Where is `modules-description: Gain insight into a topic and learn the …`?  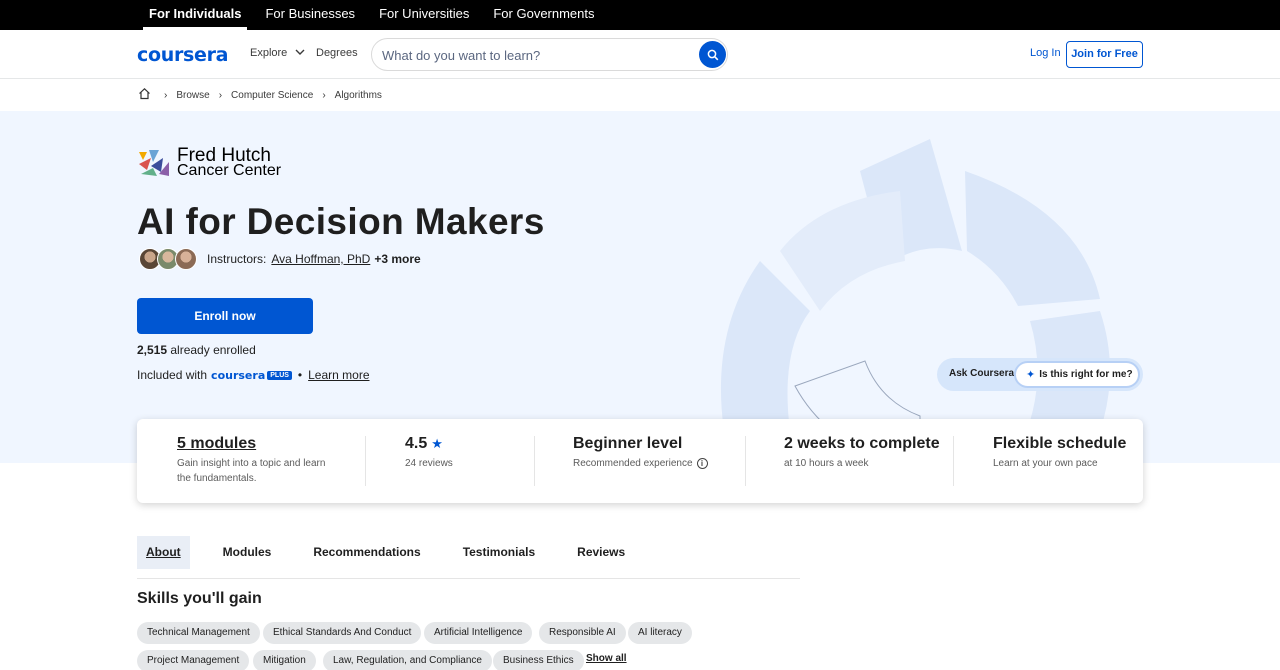
modules-description: Gain insight into a topic and learn the … is located at coordinates (251, 471).